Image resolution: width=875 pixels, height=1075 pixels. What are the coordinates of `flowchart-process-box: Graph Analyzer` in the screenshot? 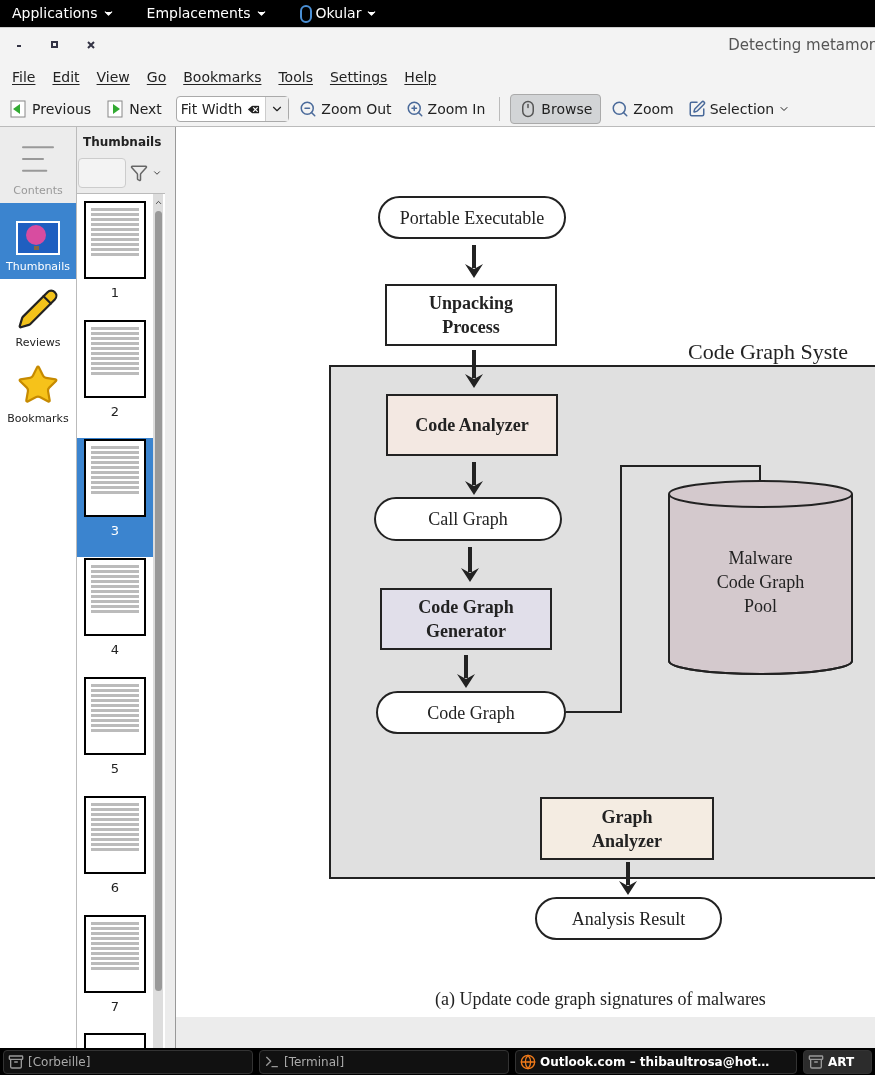 It's located at (627, 828).